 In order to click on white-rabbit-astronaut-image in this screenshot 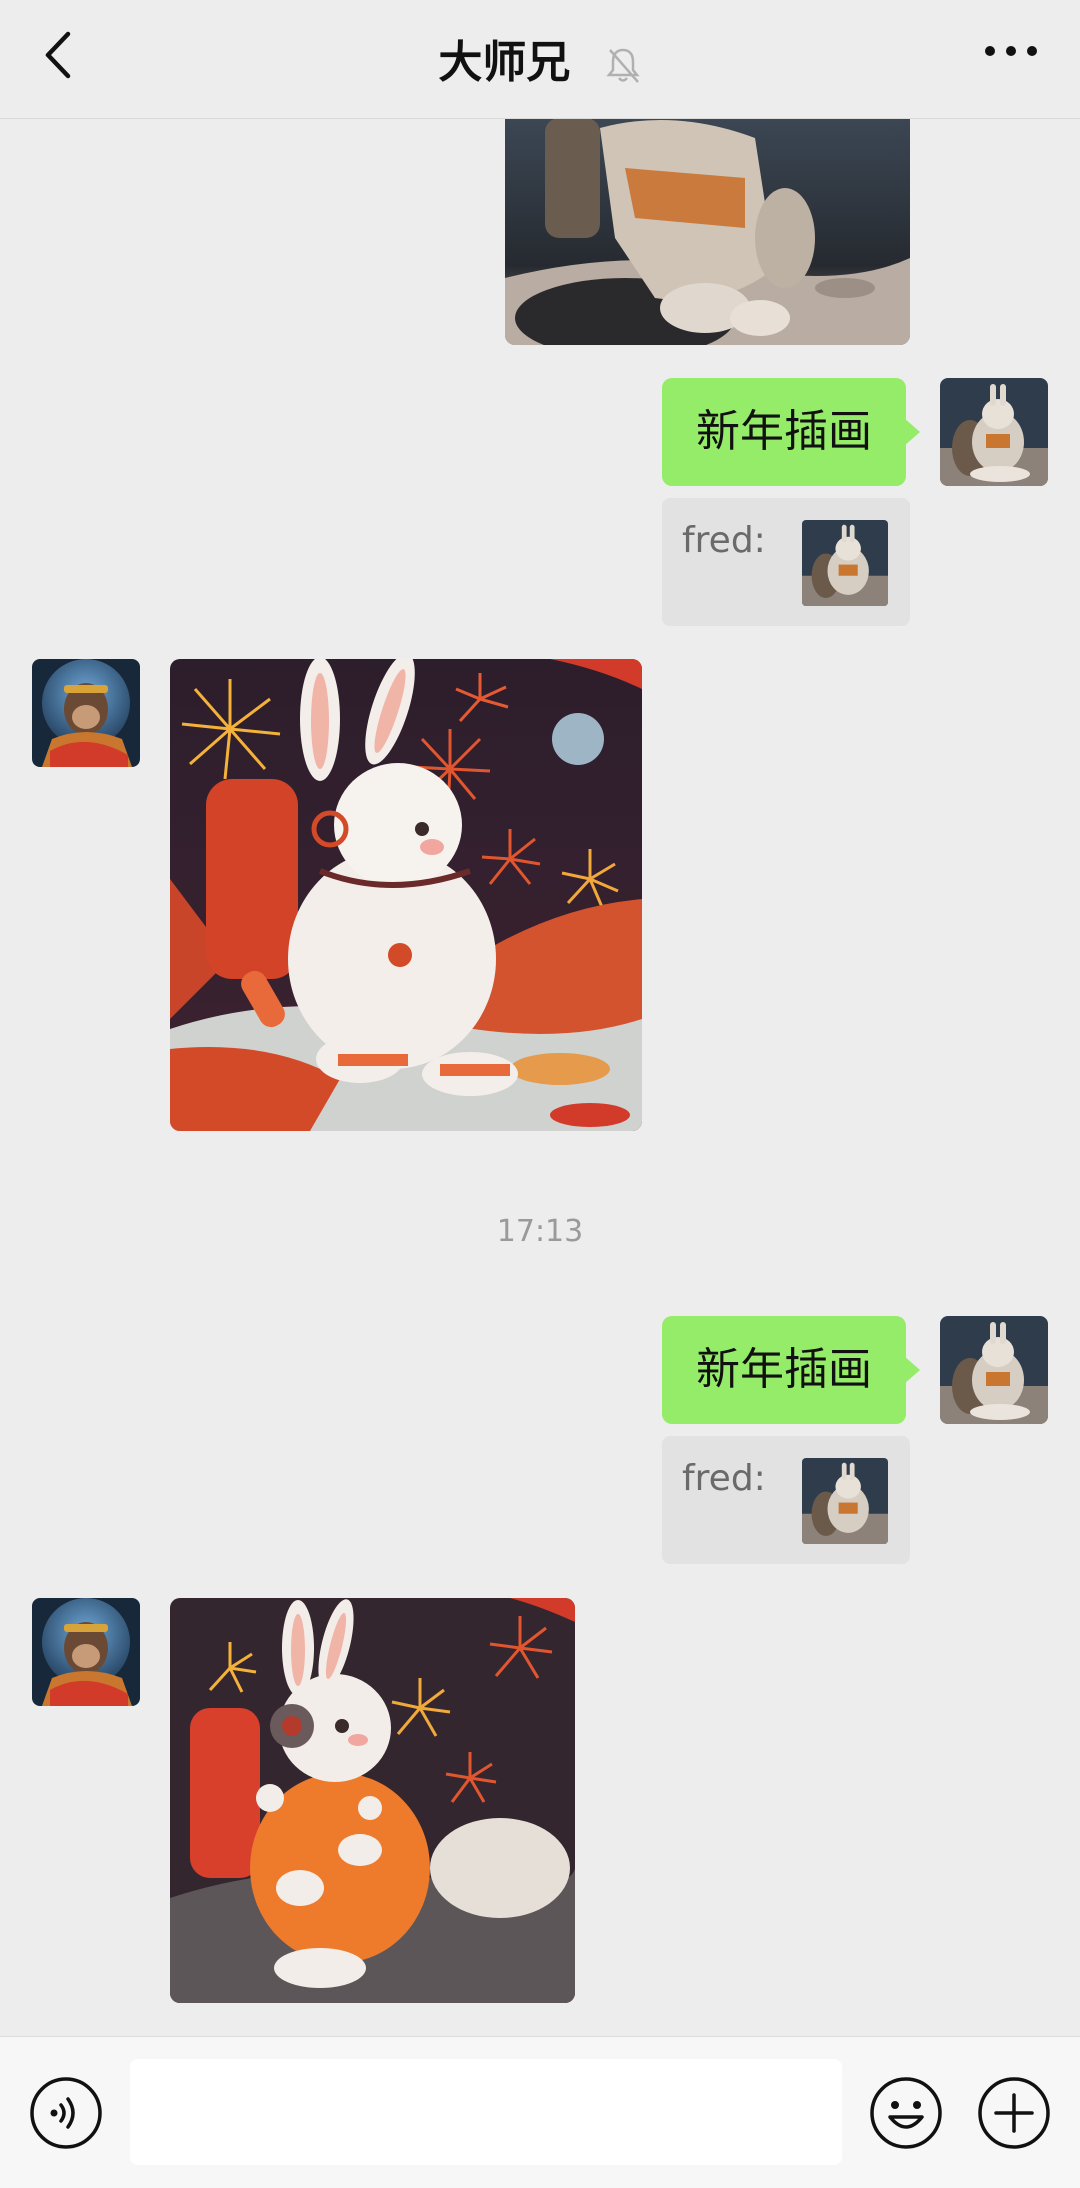, I will do `click(406, 895)`.